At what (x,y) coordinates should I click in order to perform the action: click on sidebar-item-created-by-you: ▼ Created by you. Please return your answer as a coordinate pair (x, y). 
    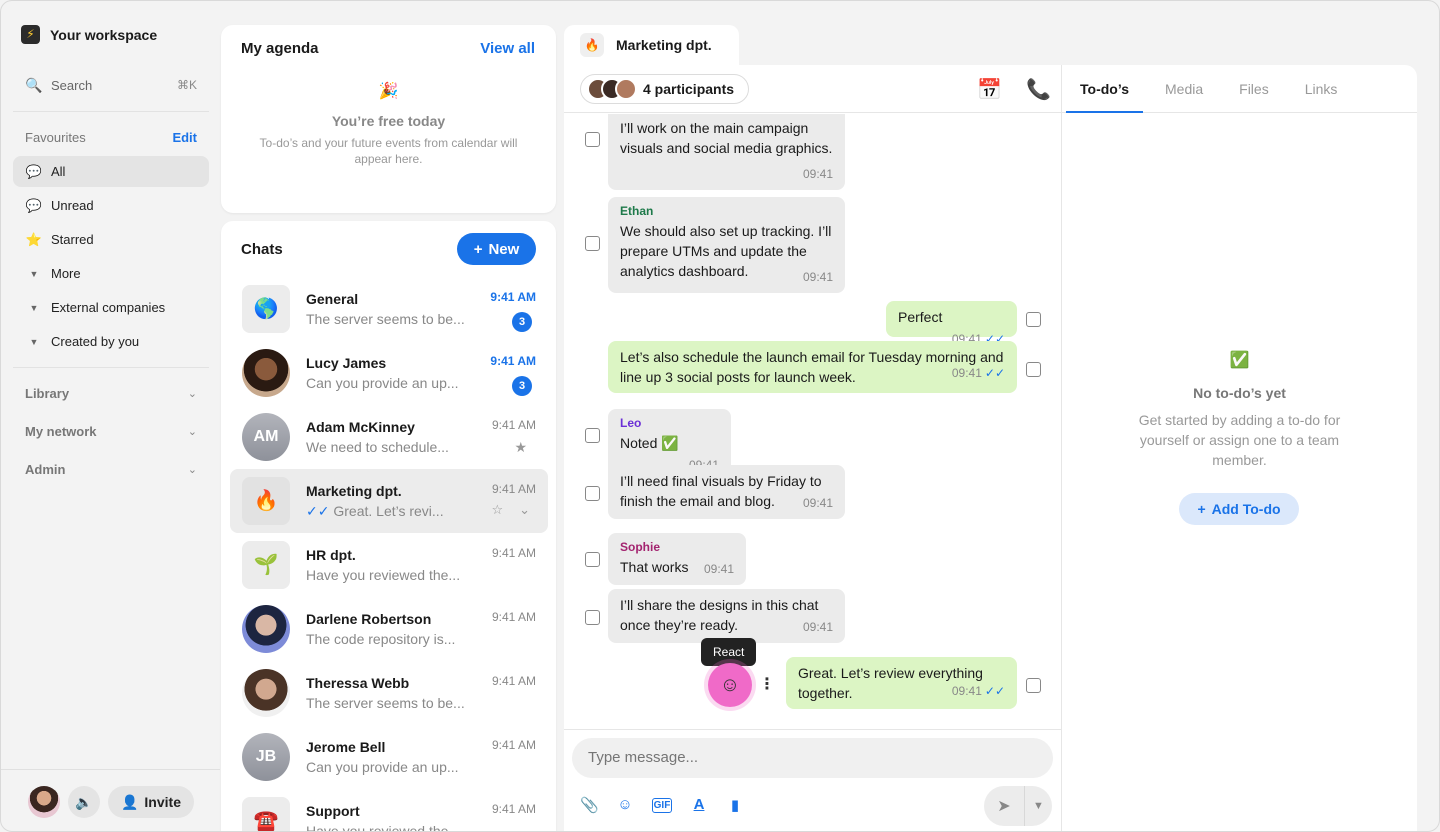
    Looking at the image, I should click on (111, 341).